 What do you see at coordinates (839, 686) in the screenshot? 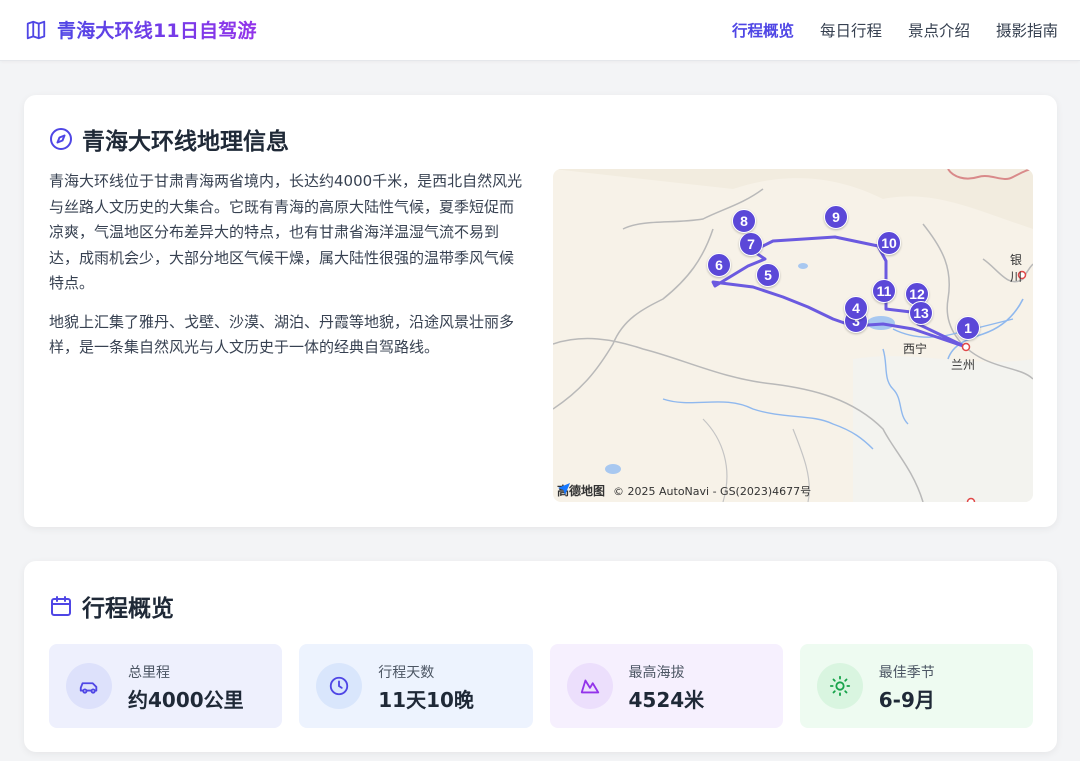
I see `sun-icon` at bounding box center [839, 686].